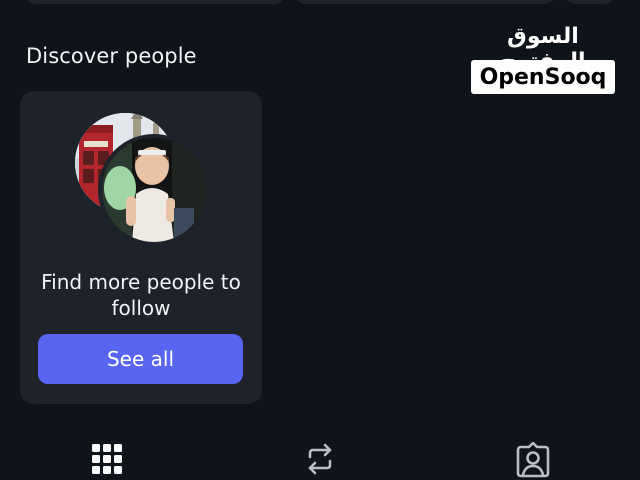 The height and width of the screenshot is (480, 640). I want to click on grid-icon, so click(107, 459).